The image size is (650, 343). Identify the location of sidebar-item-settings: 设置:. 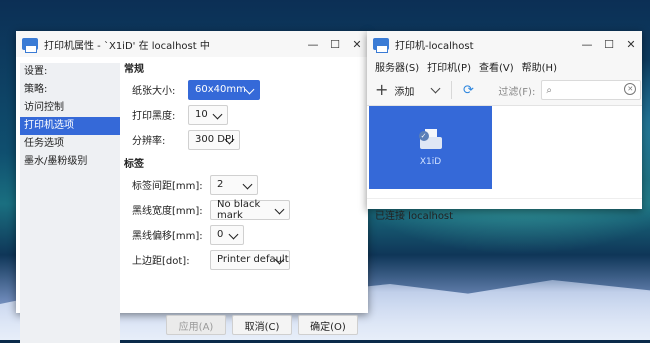
(70, 72).